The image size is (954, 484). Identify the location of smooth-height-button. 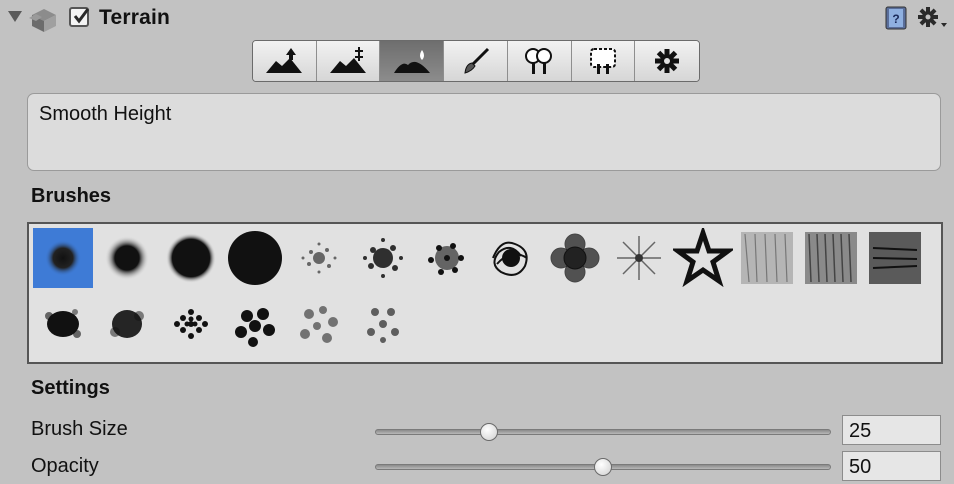
(412, 61).